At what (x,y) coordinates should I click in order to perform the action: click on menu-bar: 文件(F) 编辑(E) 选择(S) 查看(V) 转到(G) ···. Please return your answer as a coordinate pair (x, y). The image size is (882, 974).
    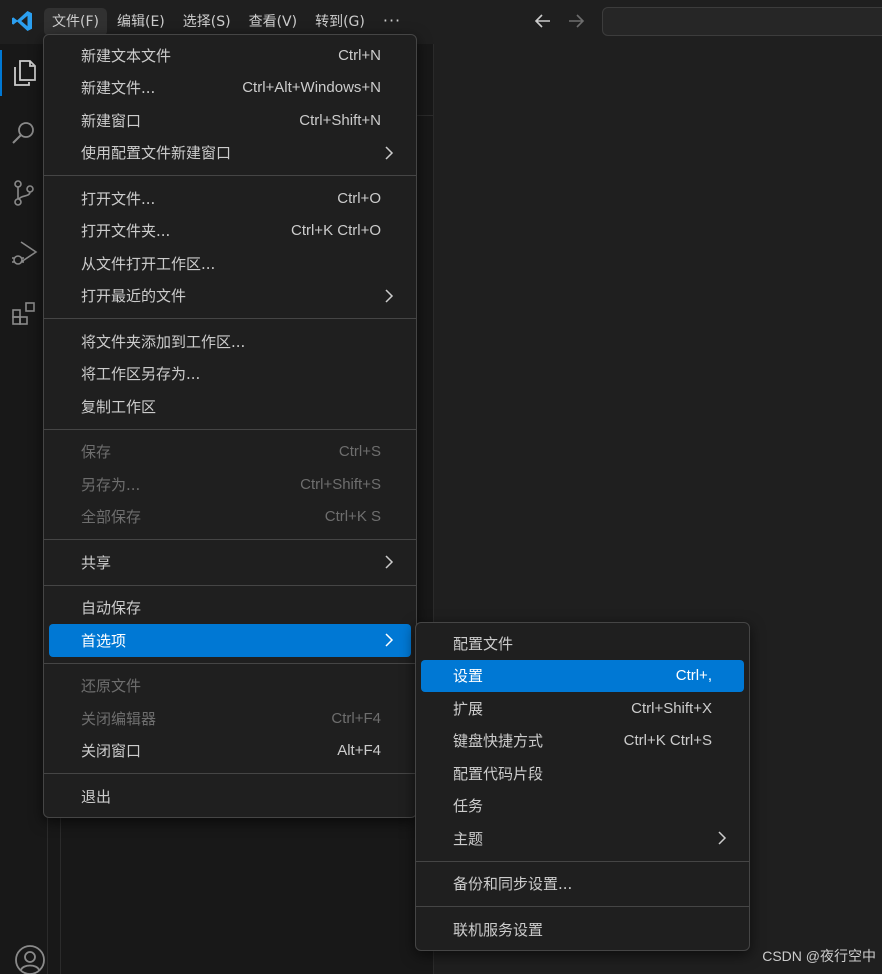
    Looking at the image, I should click on (227, 22).